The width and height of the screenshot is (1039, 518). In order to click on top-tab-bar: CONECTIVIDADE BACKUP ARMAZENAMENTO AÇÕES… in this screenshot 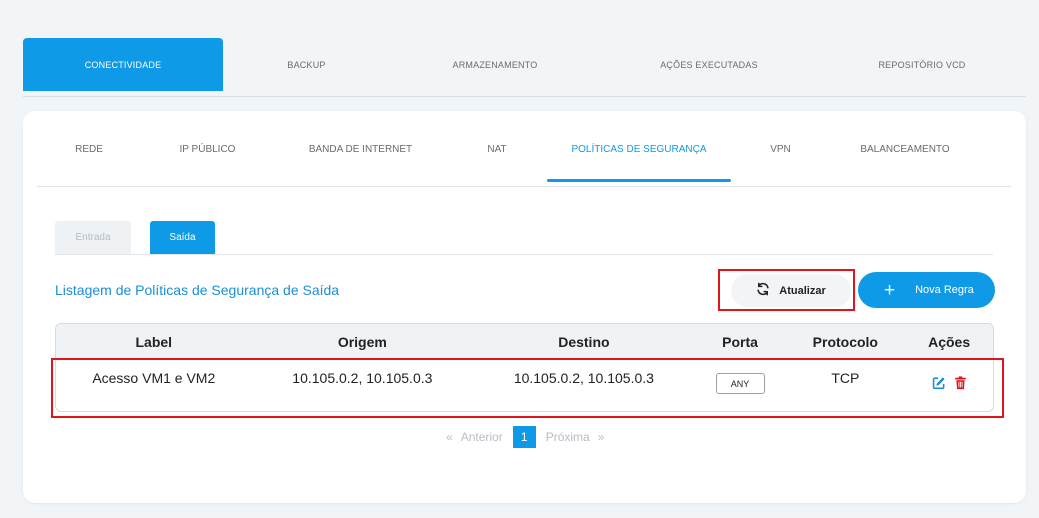, I will do `click(524, 64)`.